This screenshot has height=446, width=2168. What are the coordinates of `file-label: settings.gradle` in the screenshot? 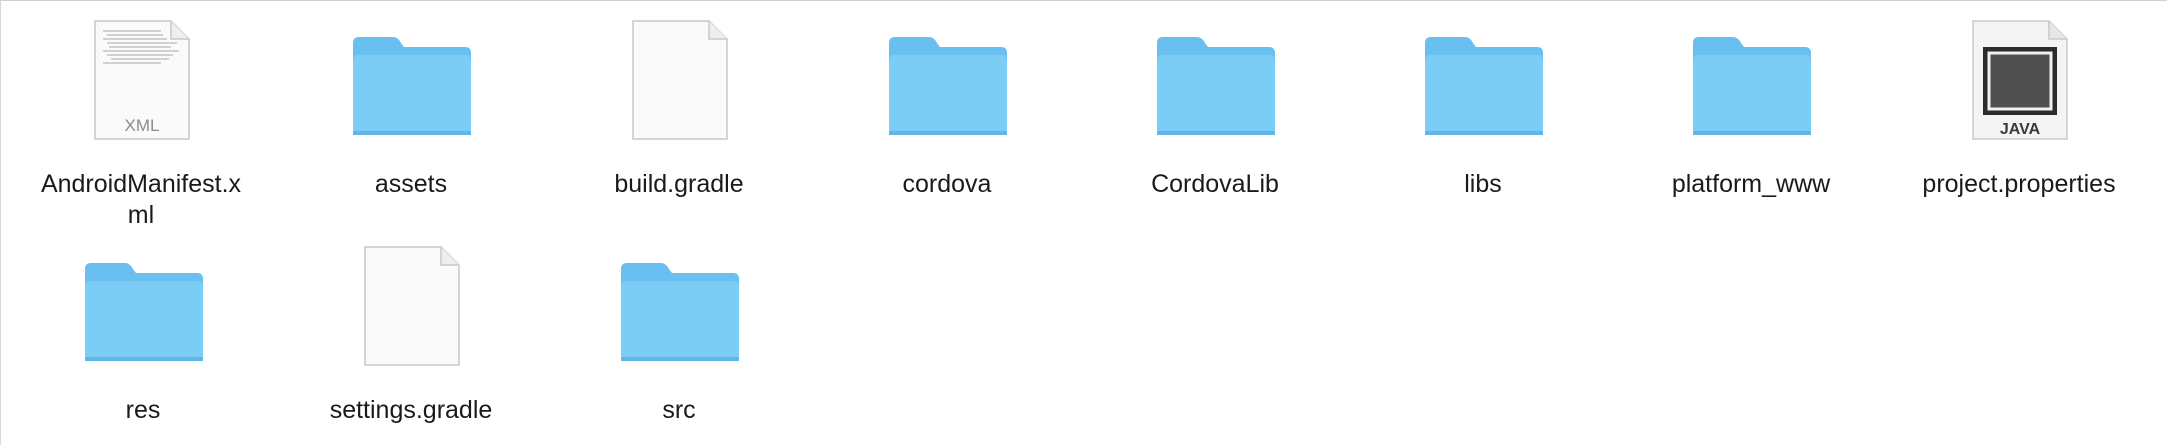 It's located at (411, 410).